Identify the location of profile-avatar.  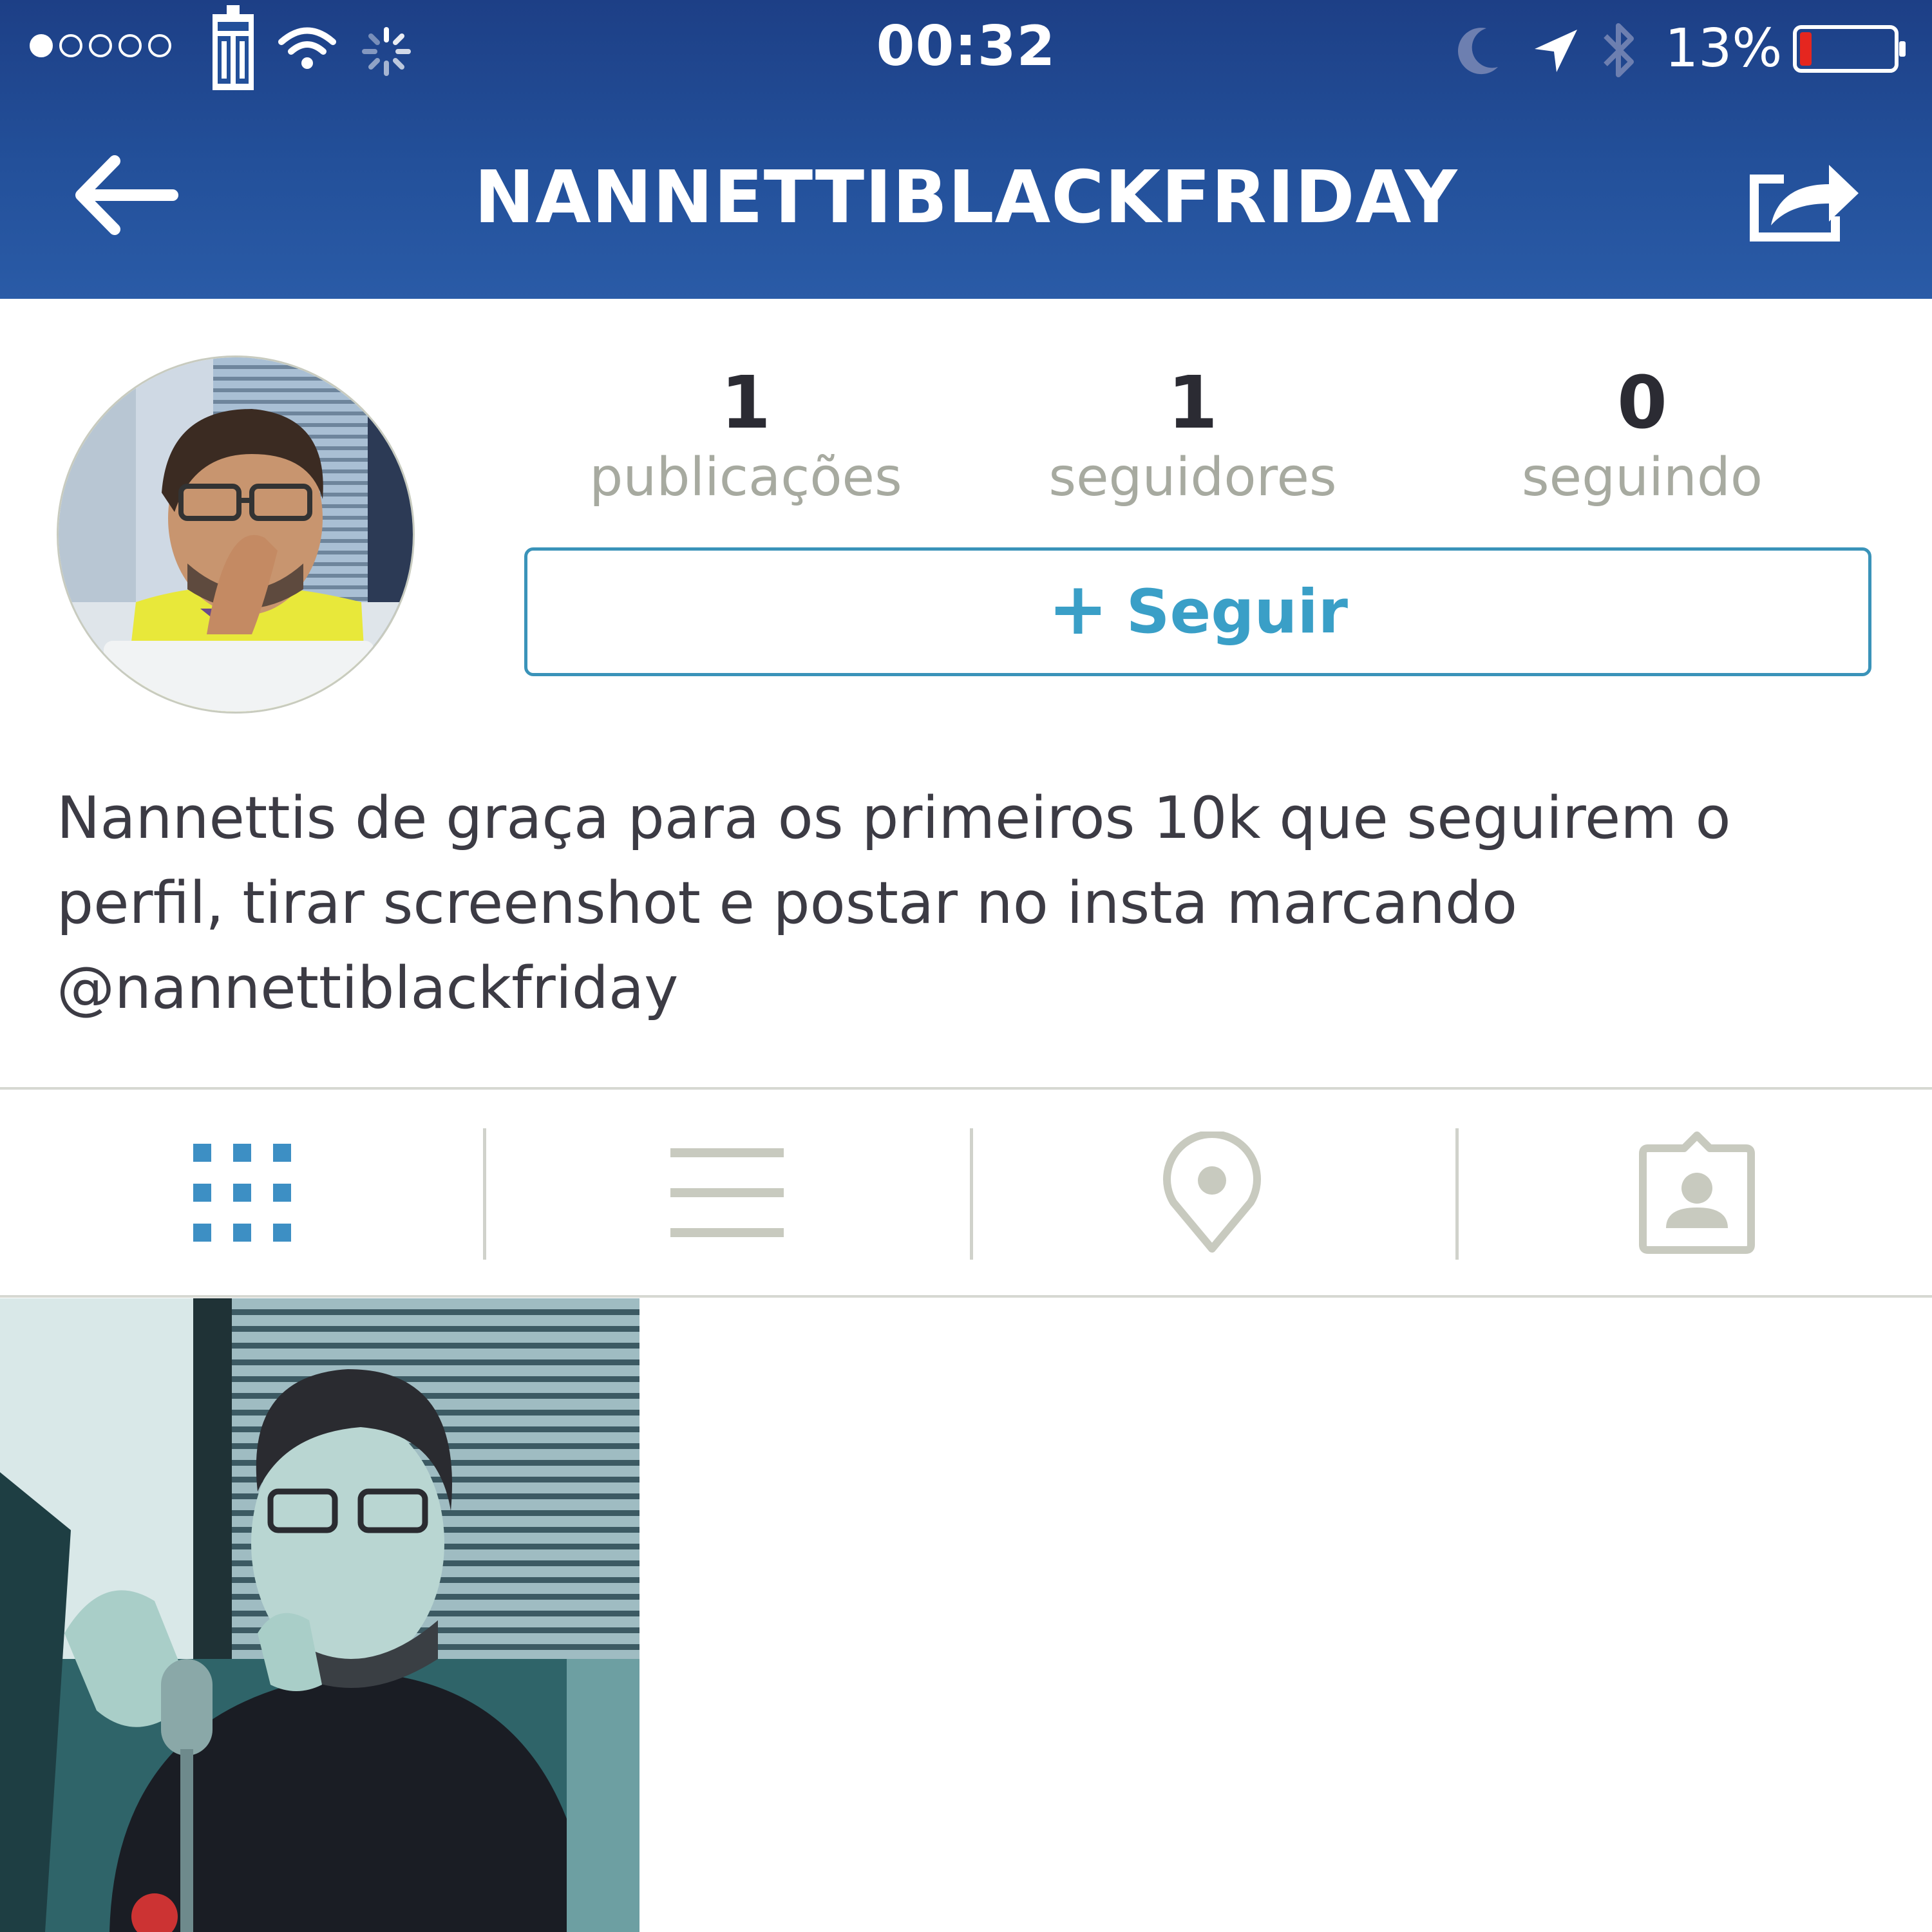
(236, 534).